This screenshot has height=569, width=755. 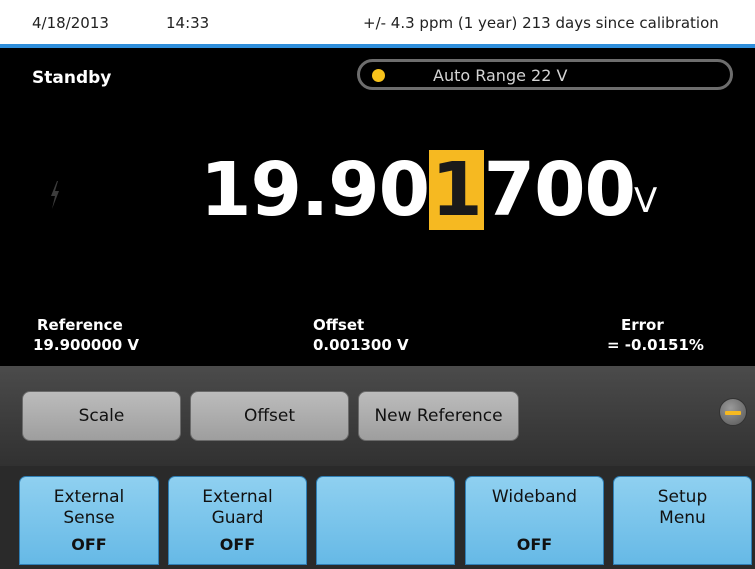 I want to click on reference-label: Reference, so click(x=80, y=325).